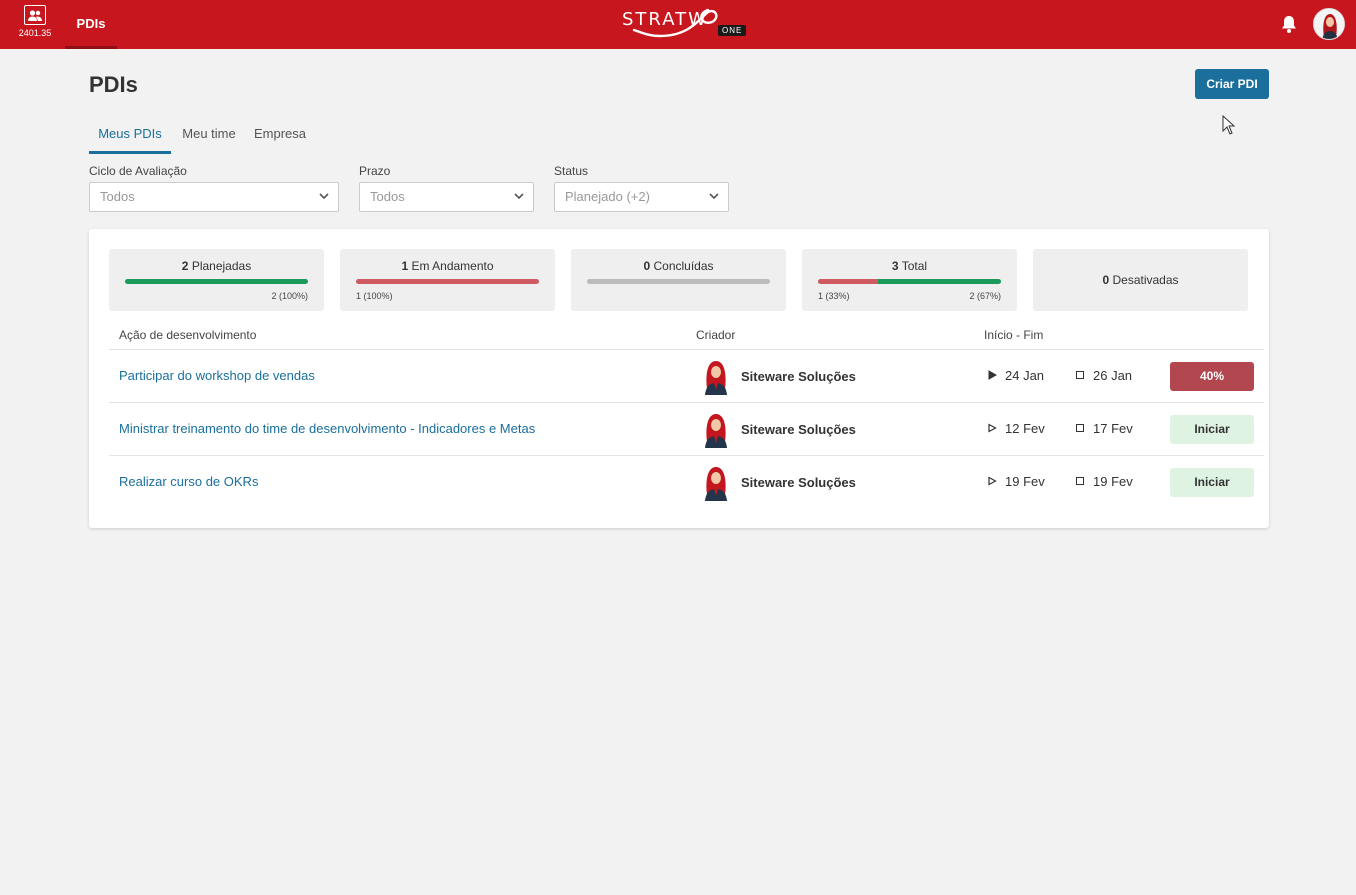  Describe the element at coordinates (607, 196) in the screenshot. I see `filter-status-value: Planejado (+2)` at that location.